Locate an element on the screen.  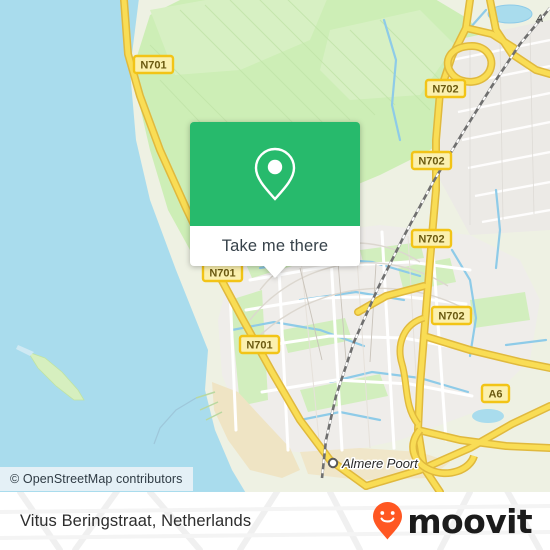
place-label-text: Almere Poort is located at coordinates (380, 463).